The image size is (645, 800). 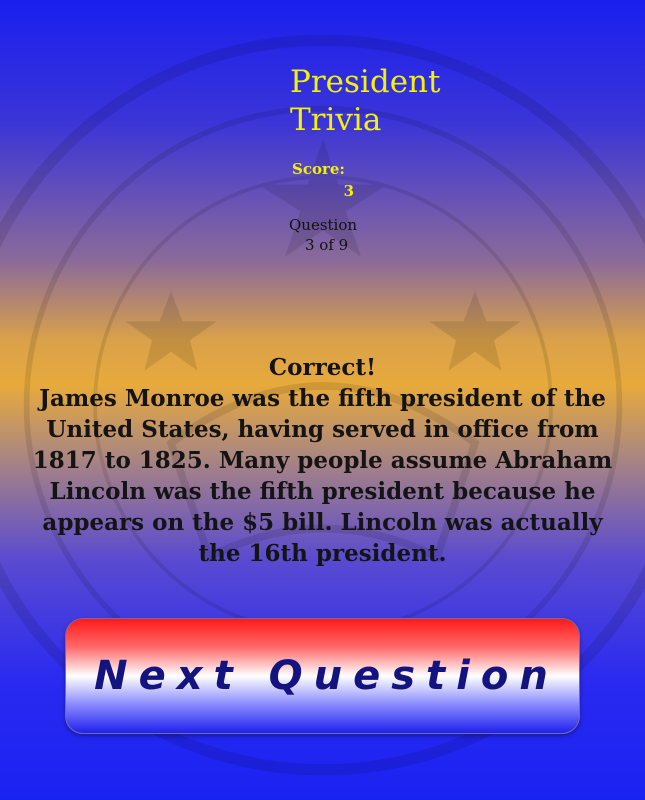 I want to click on next-question-button: Next Question, so click(x=322, y=676).